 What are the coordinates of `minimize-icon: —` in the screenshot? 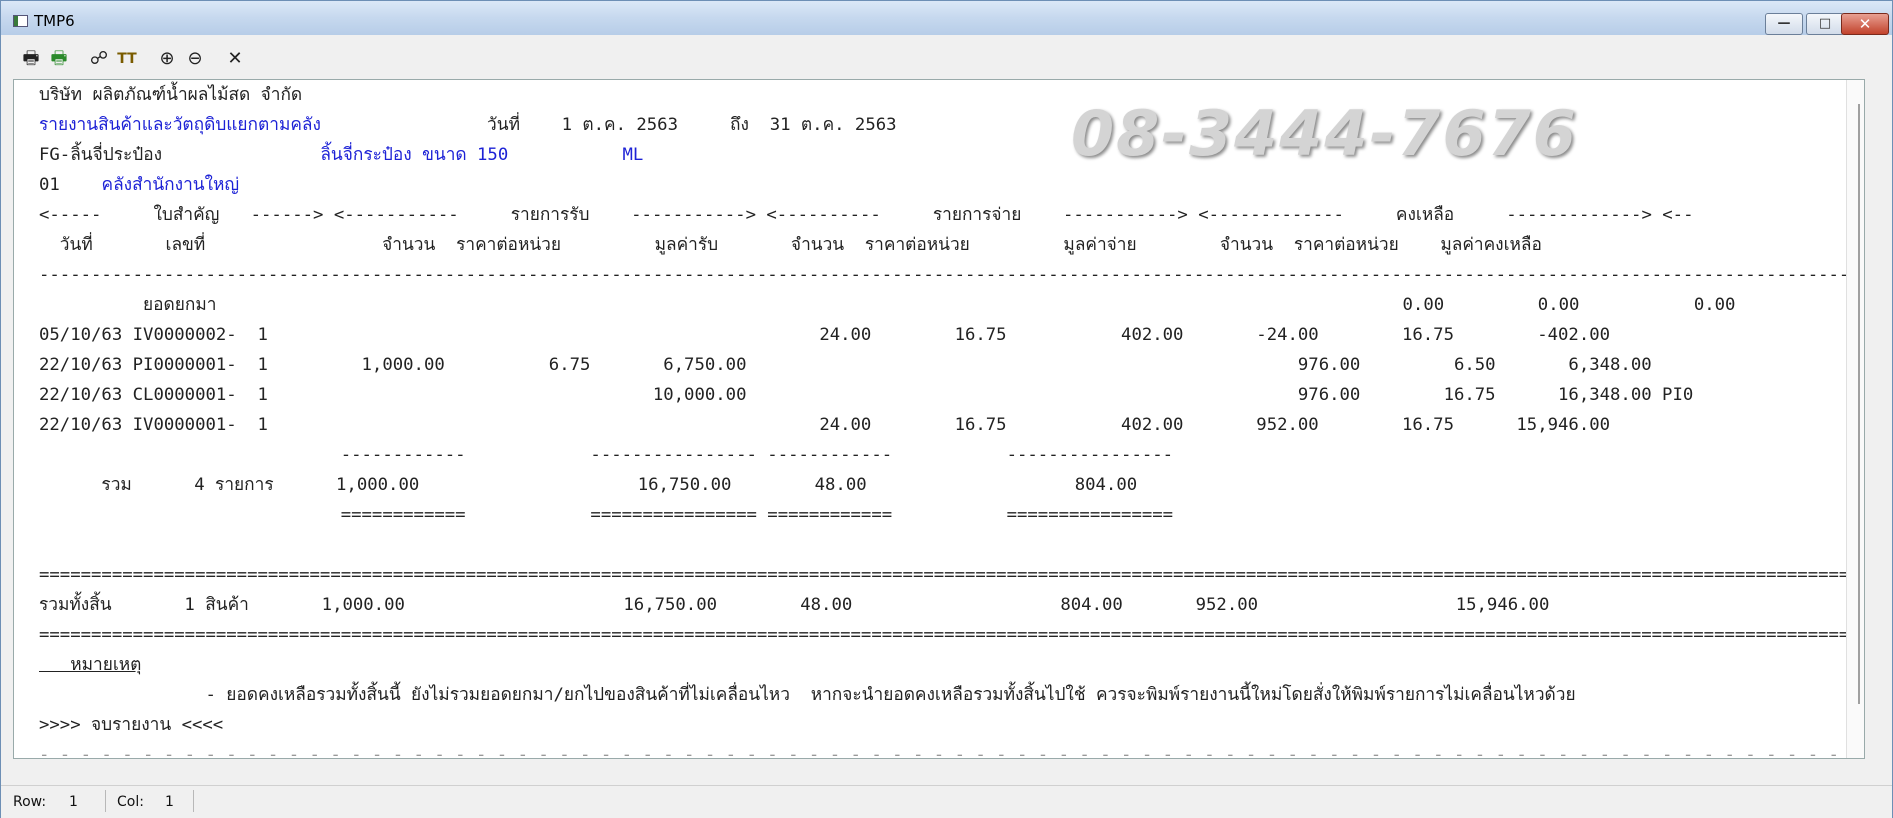 It's located at (1784, 23).